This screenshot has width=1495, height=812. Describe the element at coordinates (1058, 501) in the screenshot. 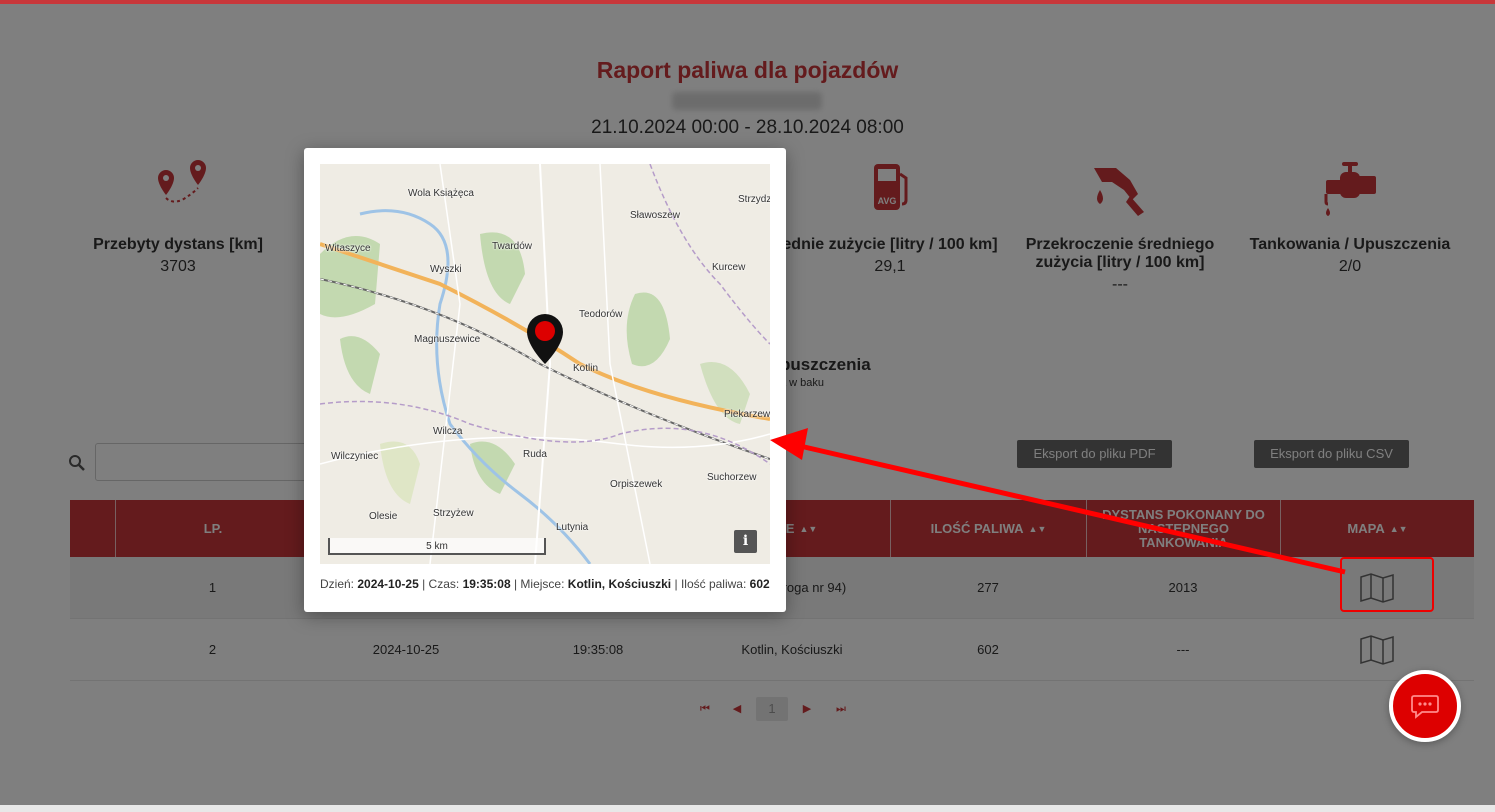

I see `annotation-arrow` at that location.